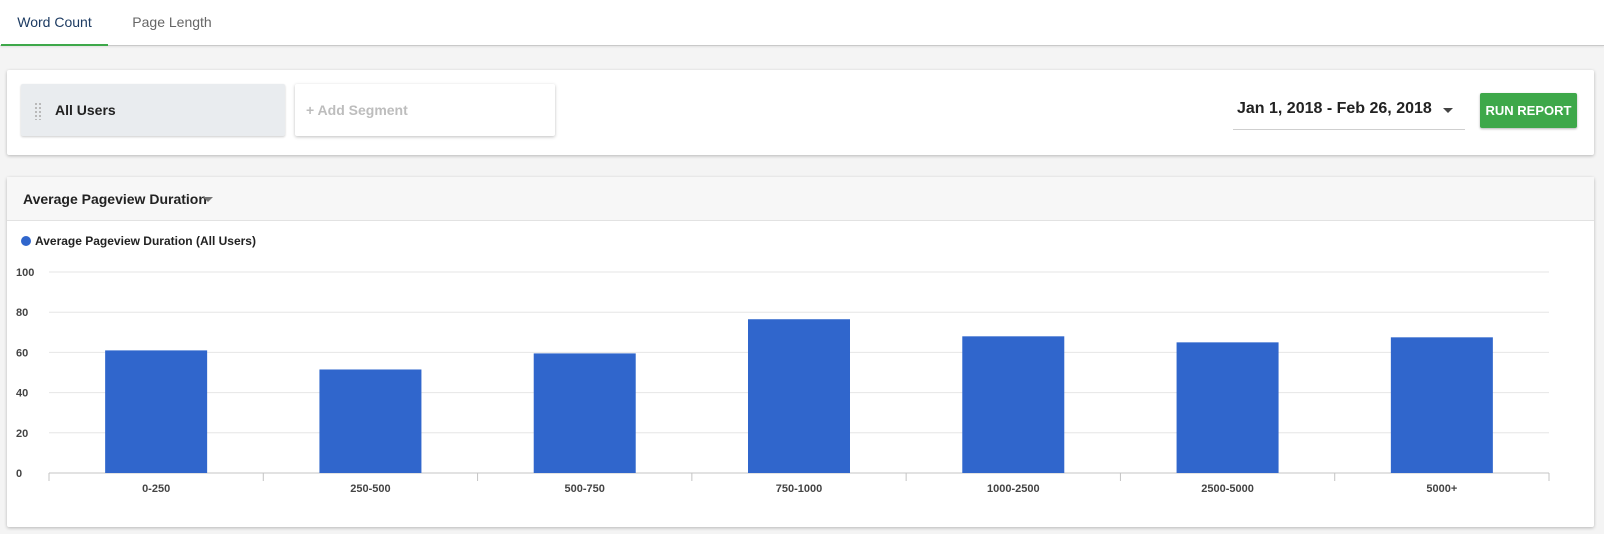 This screenshot has height=534, width=1604. What do you see at coordinates (22, 313) in the screenshot?
I see `y-tick-label: 80` at bounding box center [22, 313].